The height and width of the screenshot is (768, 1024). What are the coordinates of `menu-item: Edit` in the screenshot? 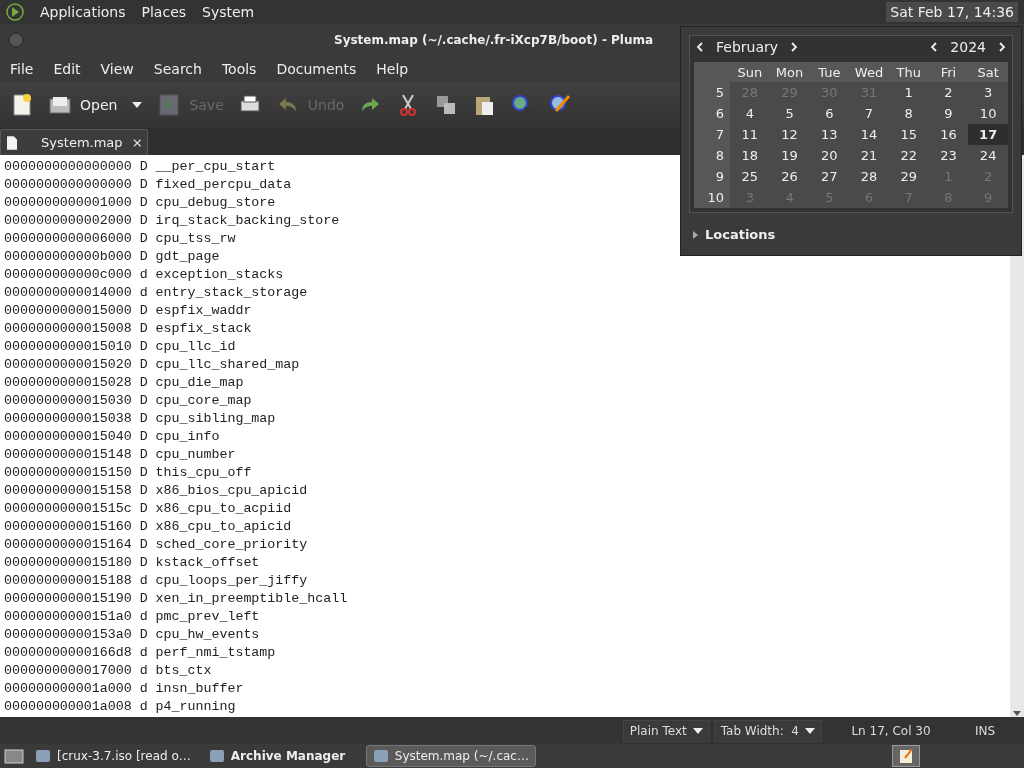 It's located at (67, 69).